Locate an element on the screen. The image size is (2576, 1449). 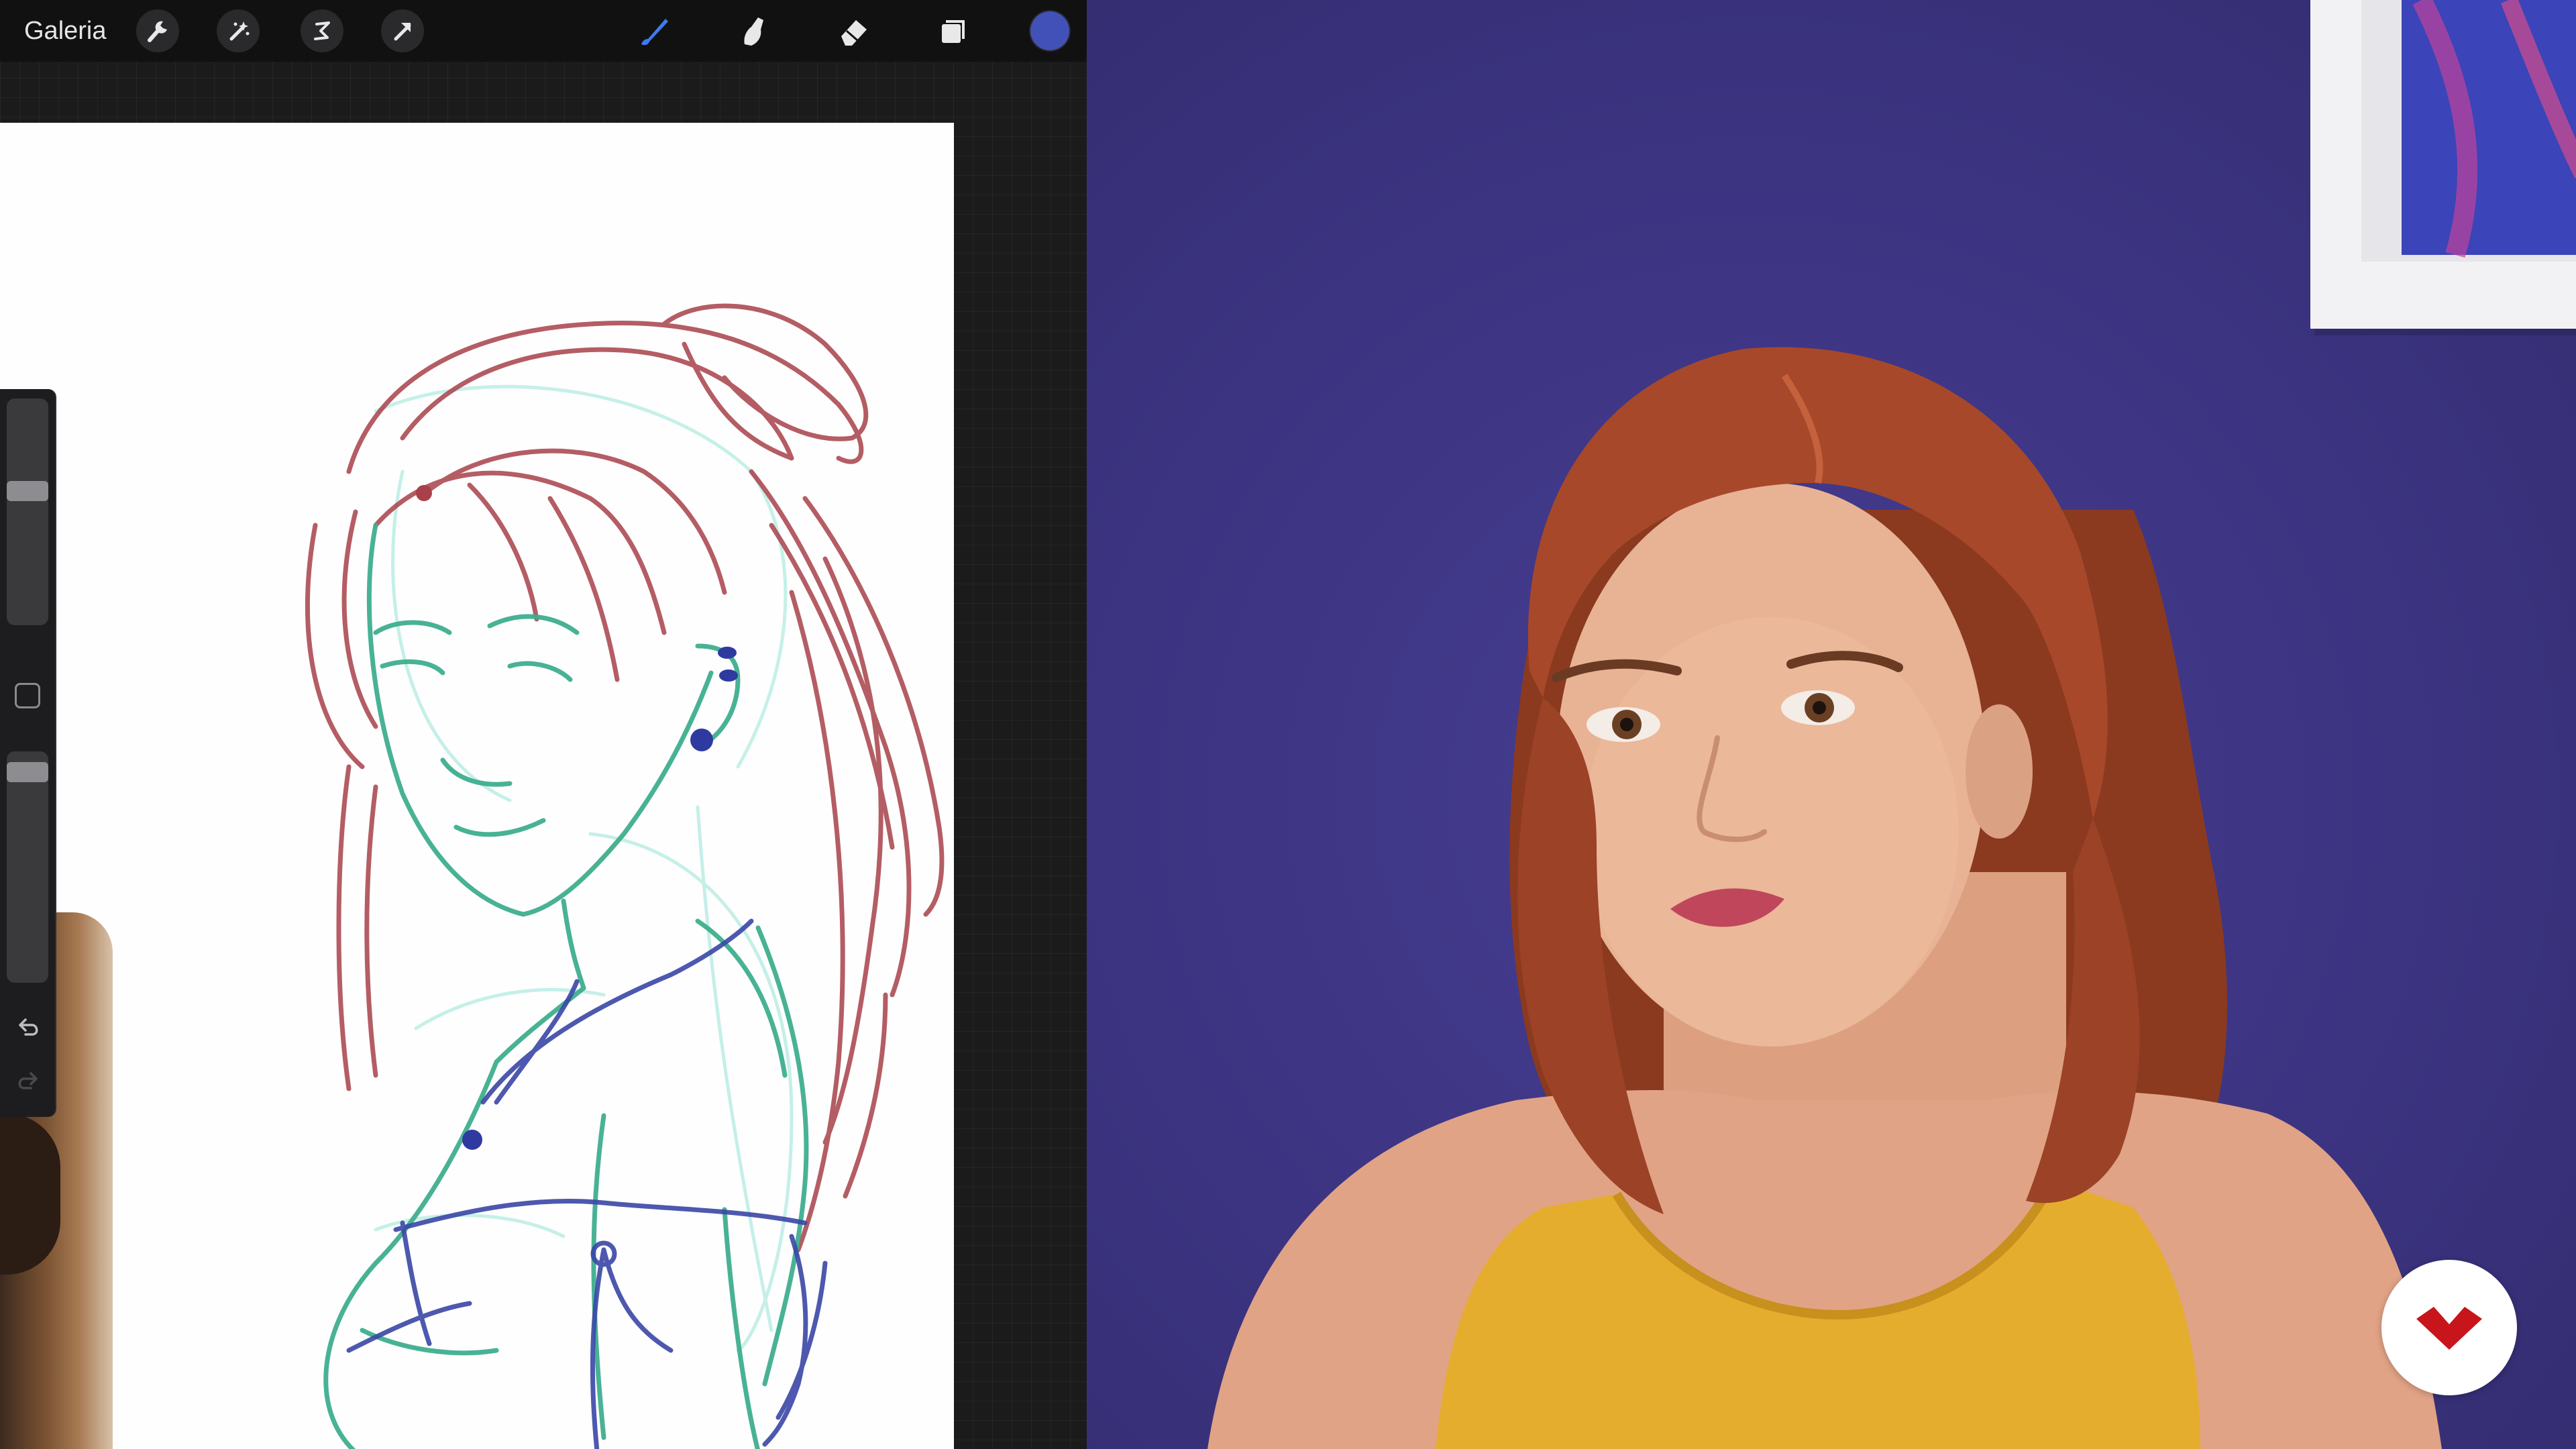
side-toolbar is located at coordinates (27, 753).